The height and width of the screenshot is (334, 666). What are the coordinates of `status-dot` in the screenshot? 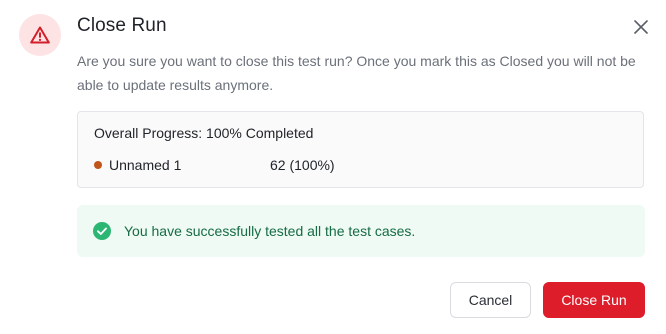 It's located at (98, 165).